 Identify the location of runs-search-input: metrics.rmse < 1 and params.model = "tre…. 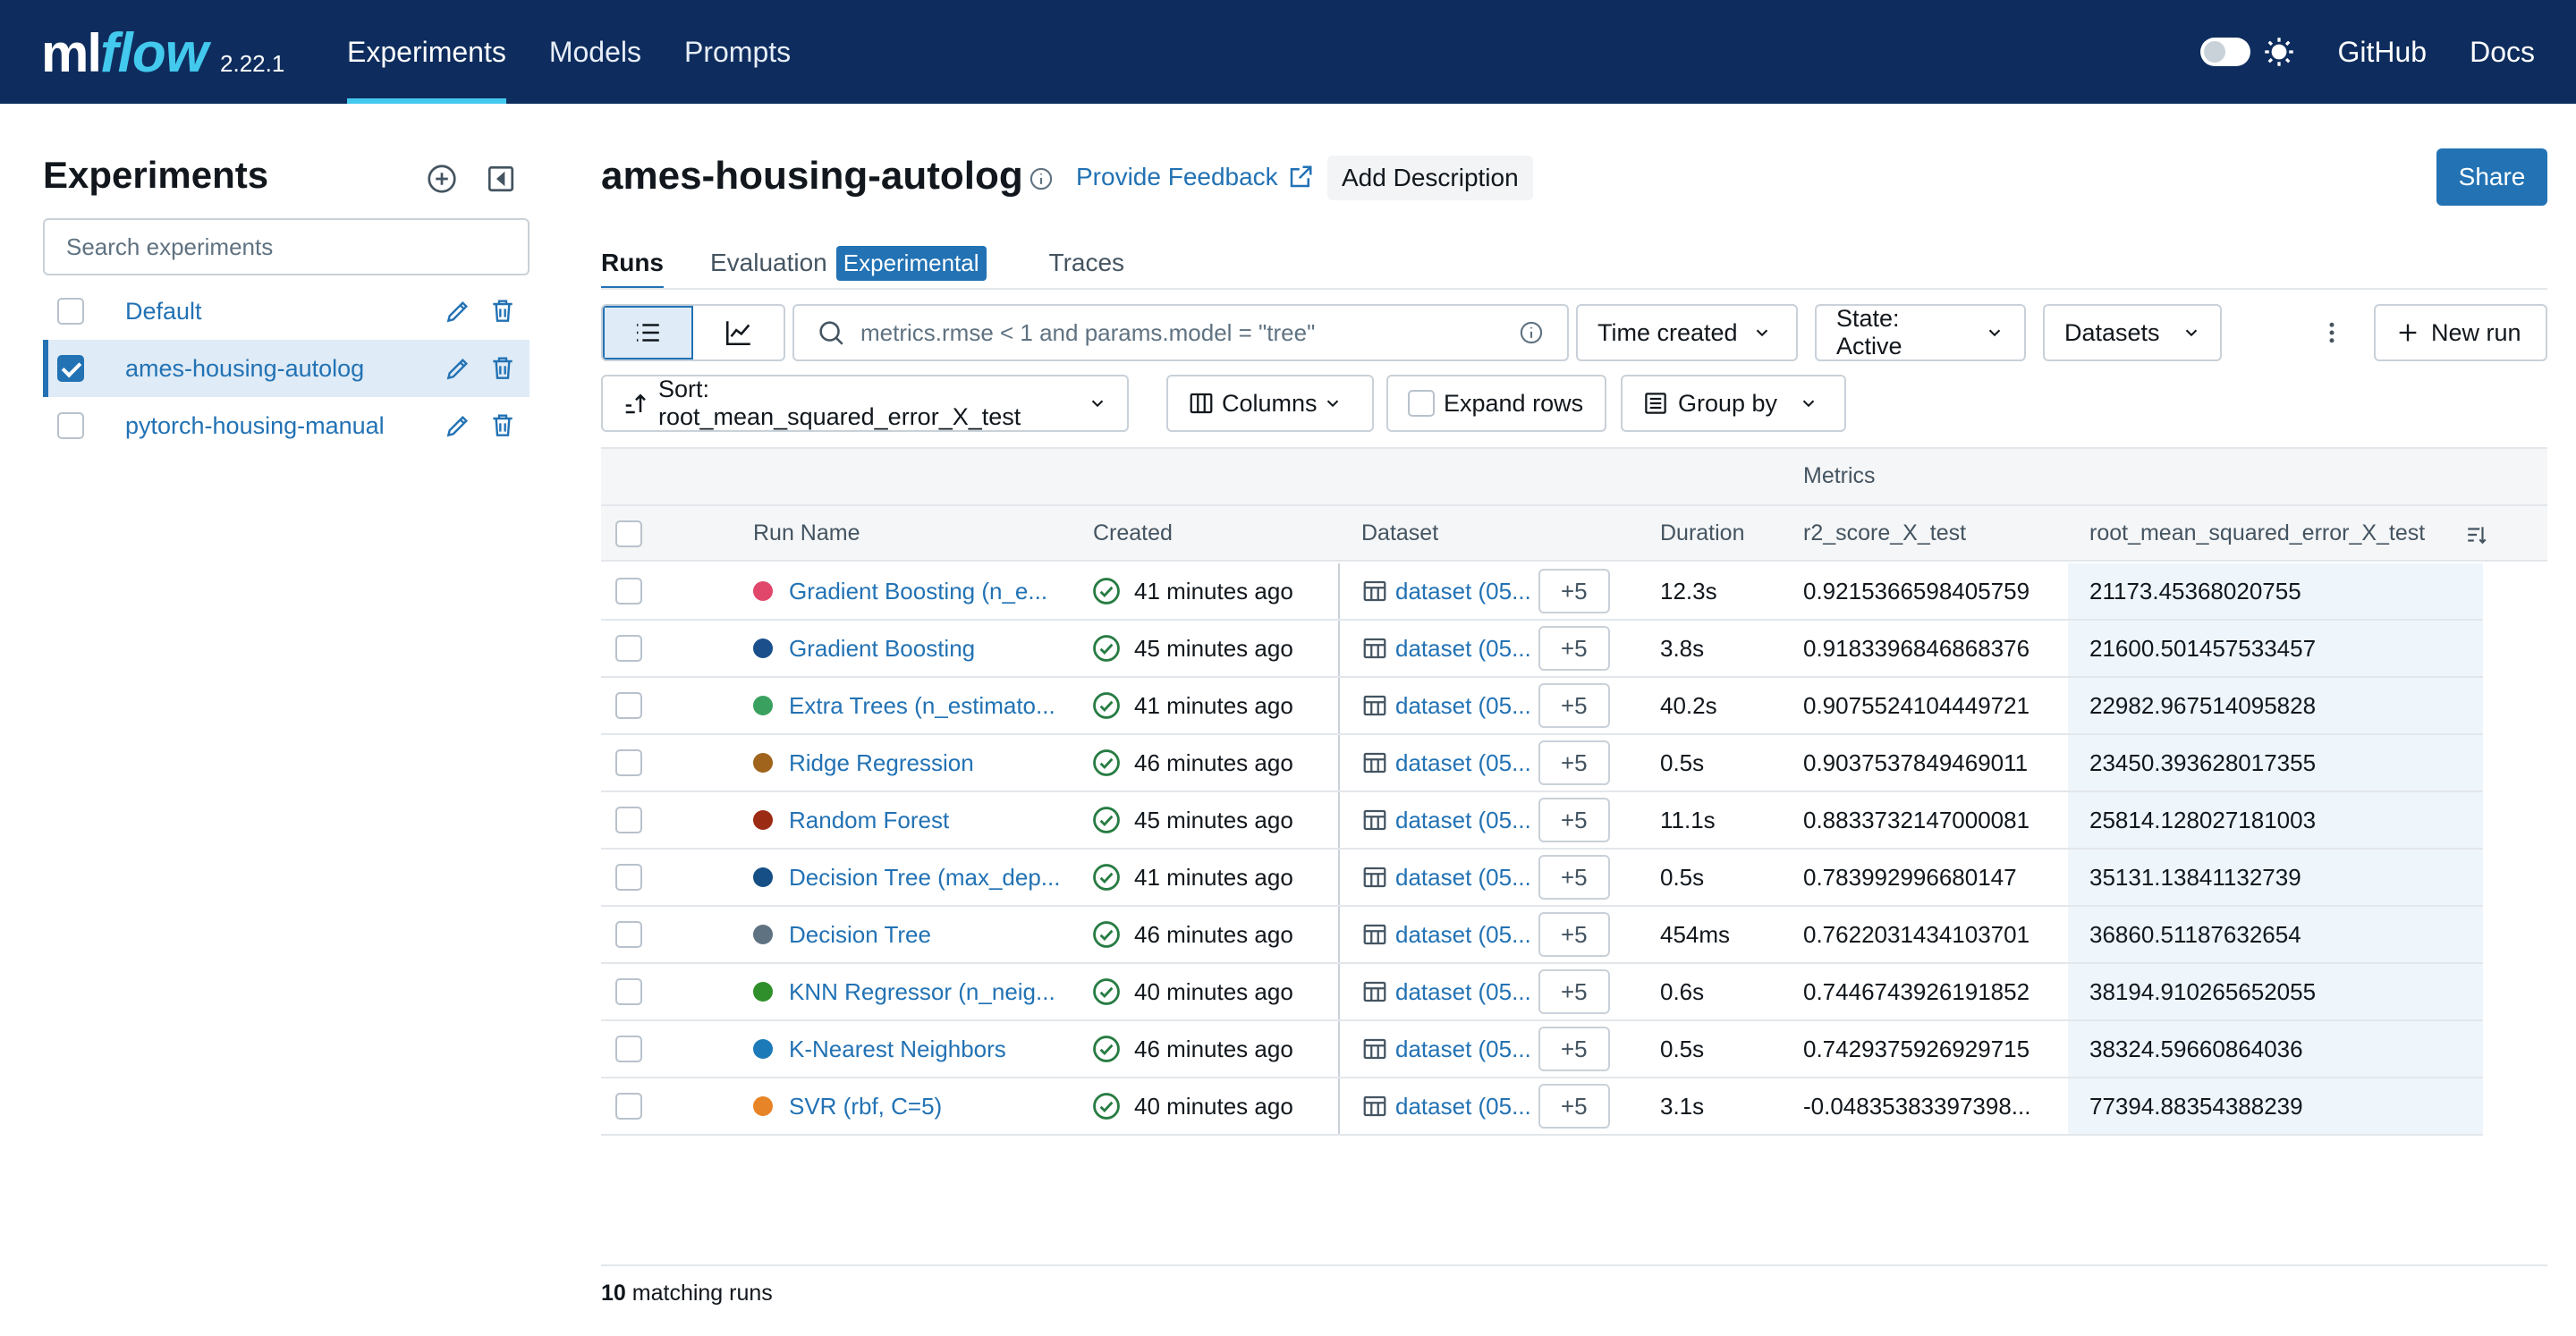
(1180, 332).